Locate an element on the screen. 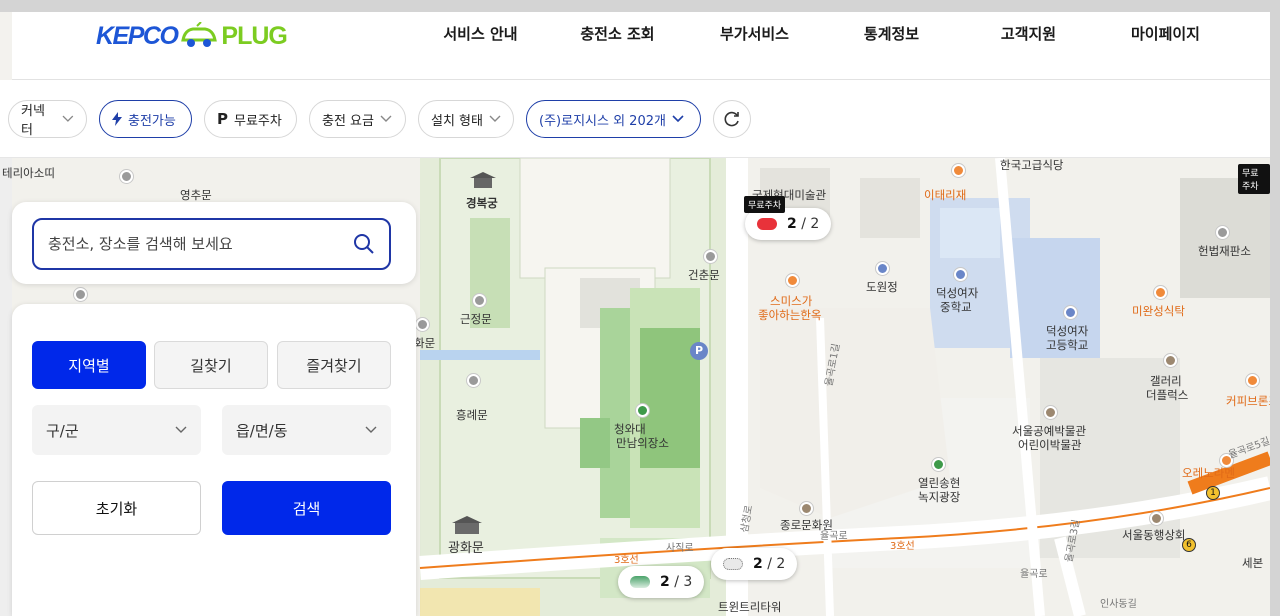  shop-icon is located at coordinates (1156, 518).